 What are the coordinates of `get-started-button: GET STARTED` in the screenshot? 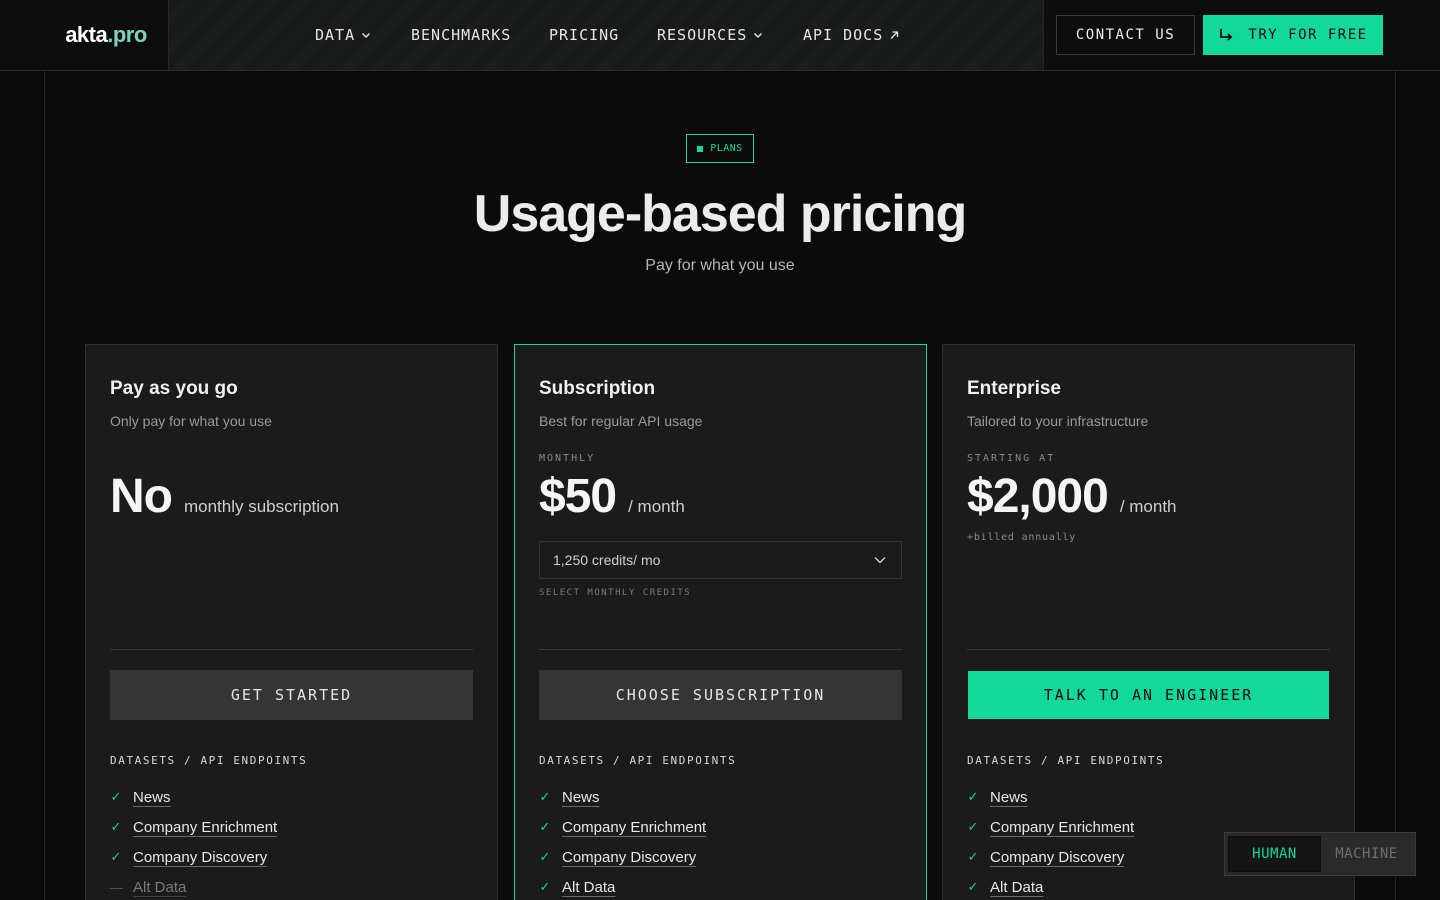 It's located at (291, 695).